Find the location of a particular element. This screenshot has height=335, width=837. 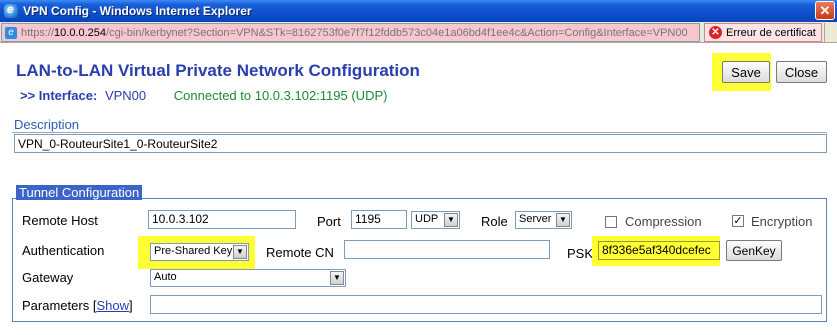

port-label: Port is located at coordinates (329, 221).